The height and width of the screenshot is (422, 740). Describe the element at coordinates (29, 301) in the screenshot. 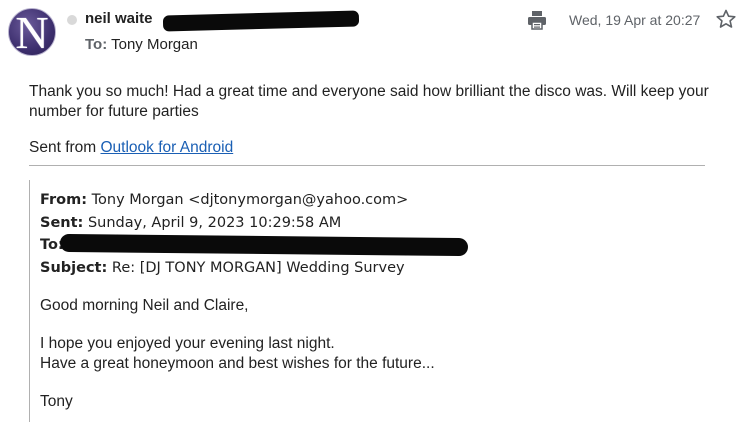

I see `quote-border` at that location.